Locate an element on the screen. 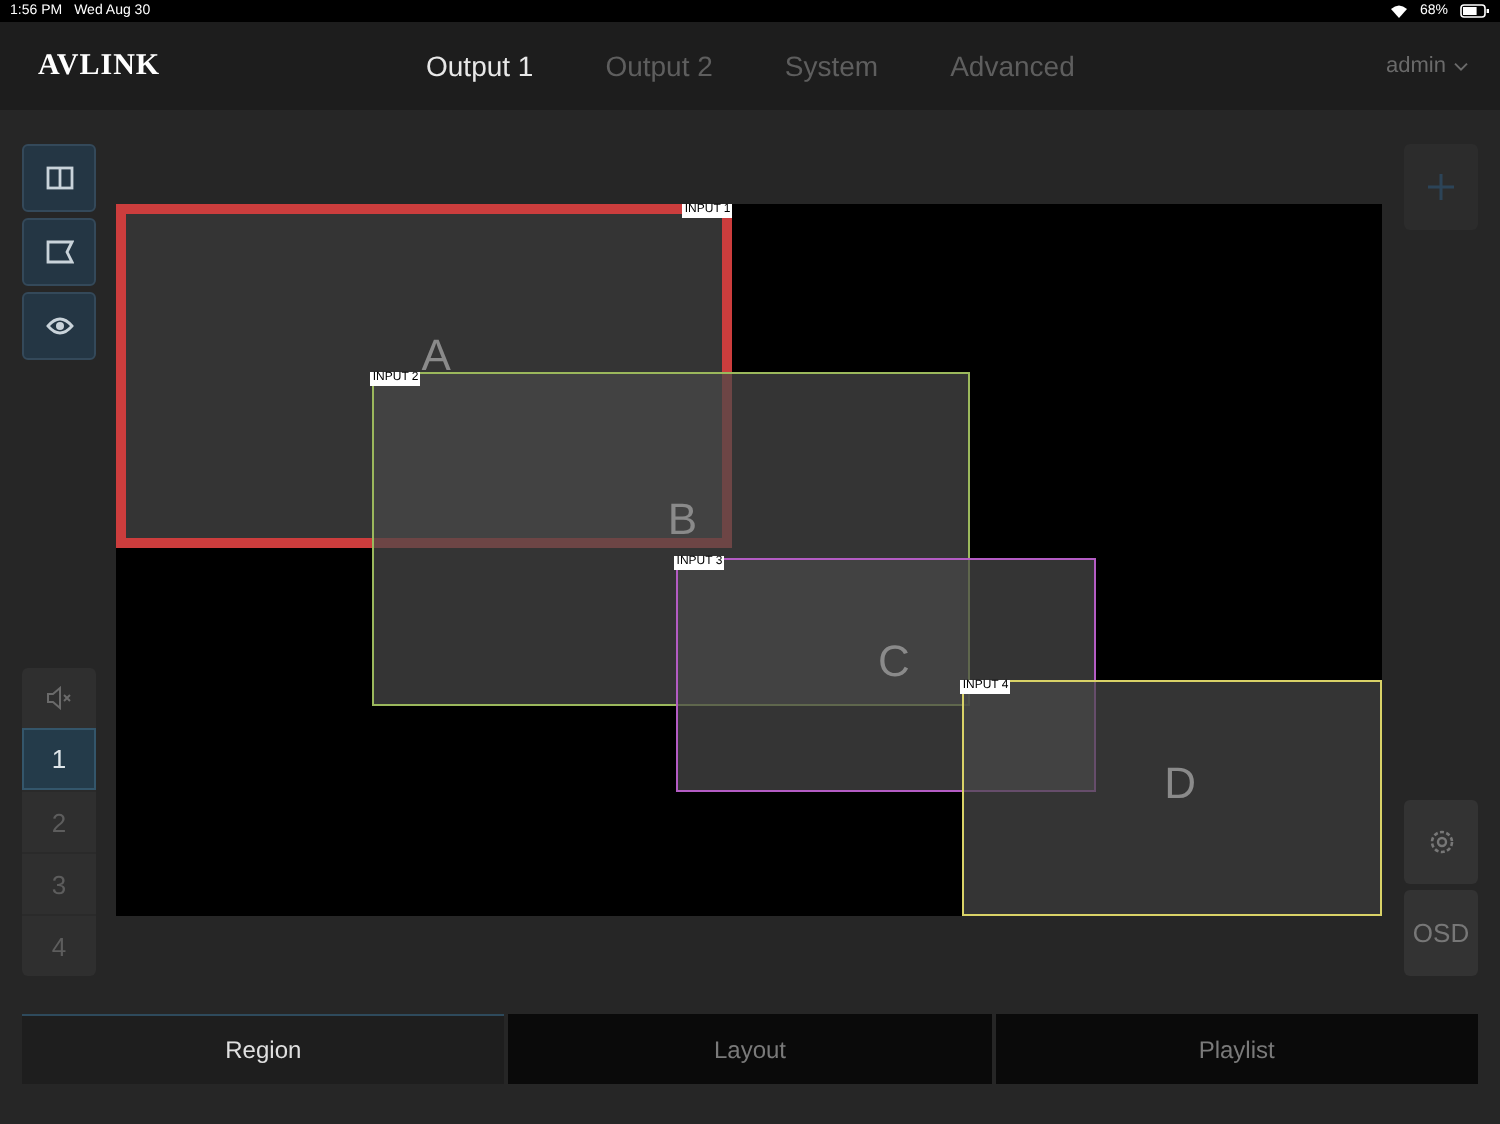 The height and width of the screenshot is (1124, 1500). osd-button: OSD is located at coordinates (1441, 933).